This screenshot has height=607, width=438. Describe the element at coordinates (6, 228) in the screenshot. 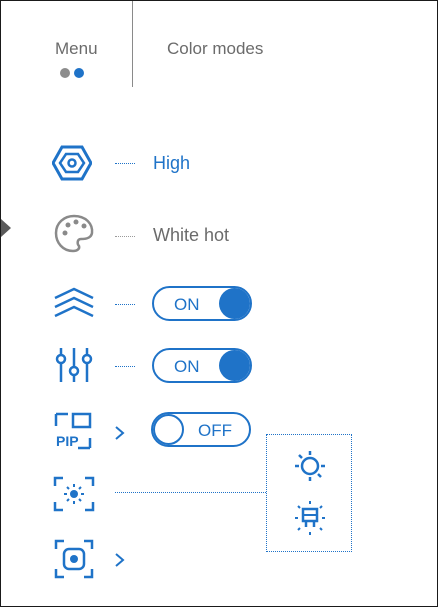

I see `selection-pointer-icon` at that location.